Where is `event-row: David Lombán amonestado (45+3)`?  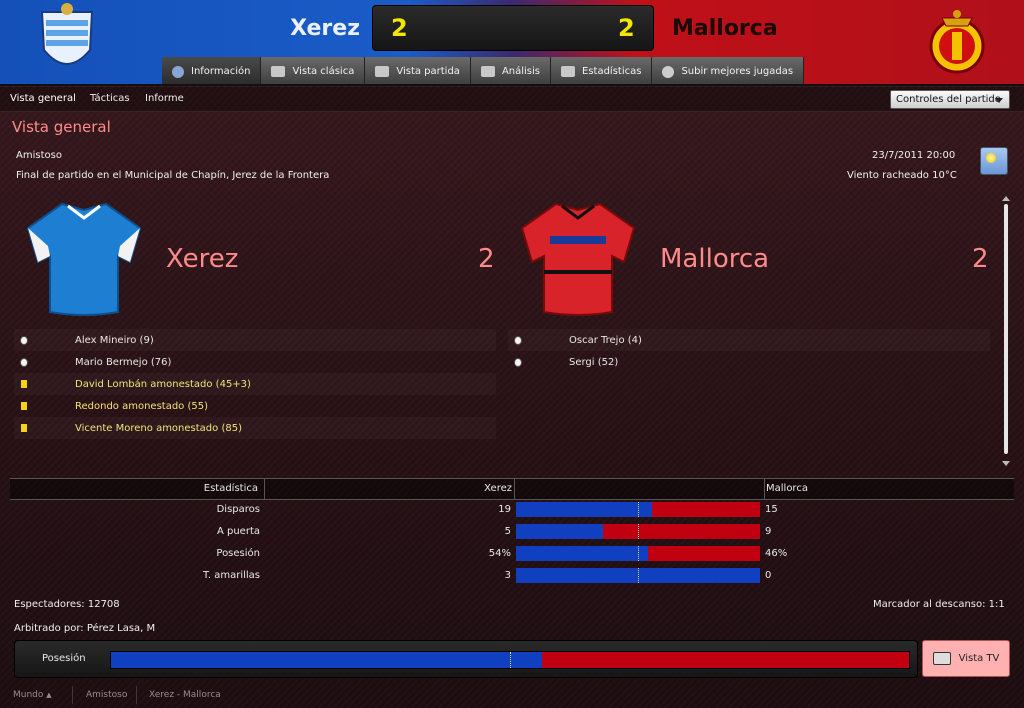
event-row: David Lombán amonestado (45+3) is located at coordinates (255, 384).